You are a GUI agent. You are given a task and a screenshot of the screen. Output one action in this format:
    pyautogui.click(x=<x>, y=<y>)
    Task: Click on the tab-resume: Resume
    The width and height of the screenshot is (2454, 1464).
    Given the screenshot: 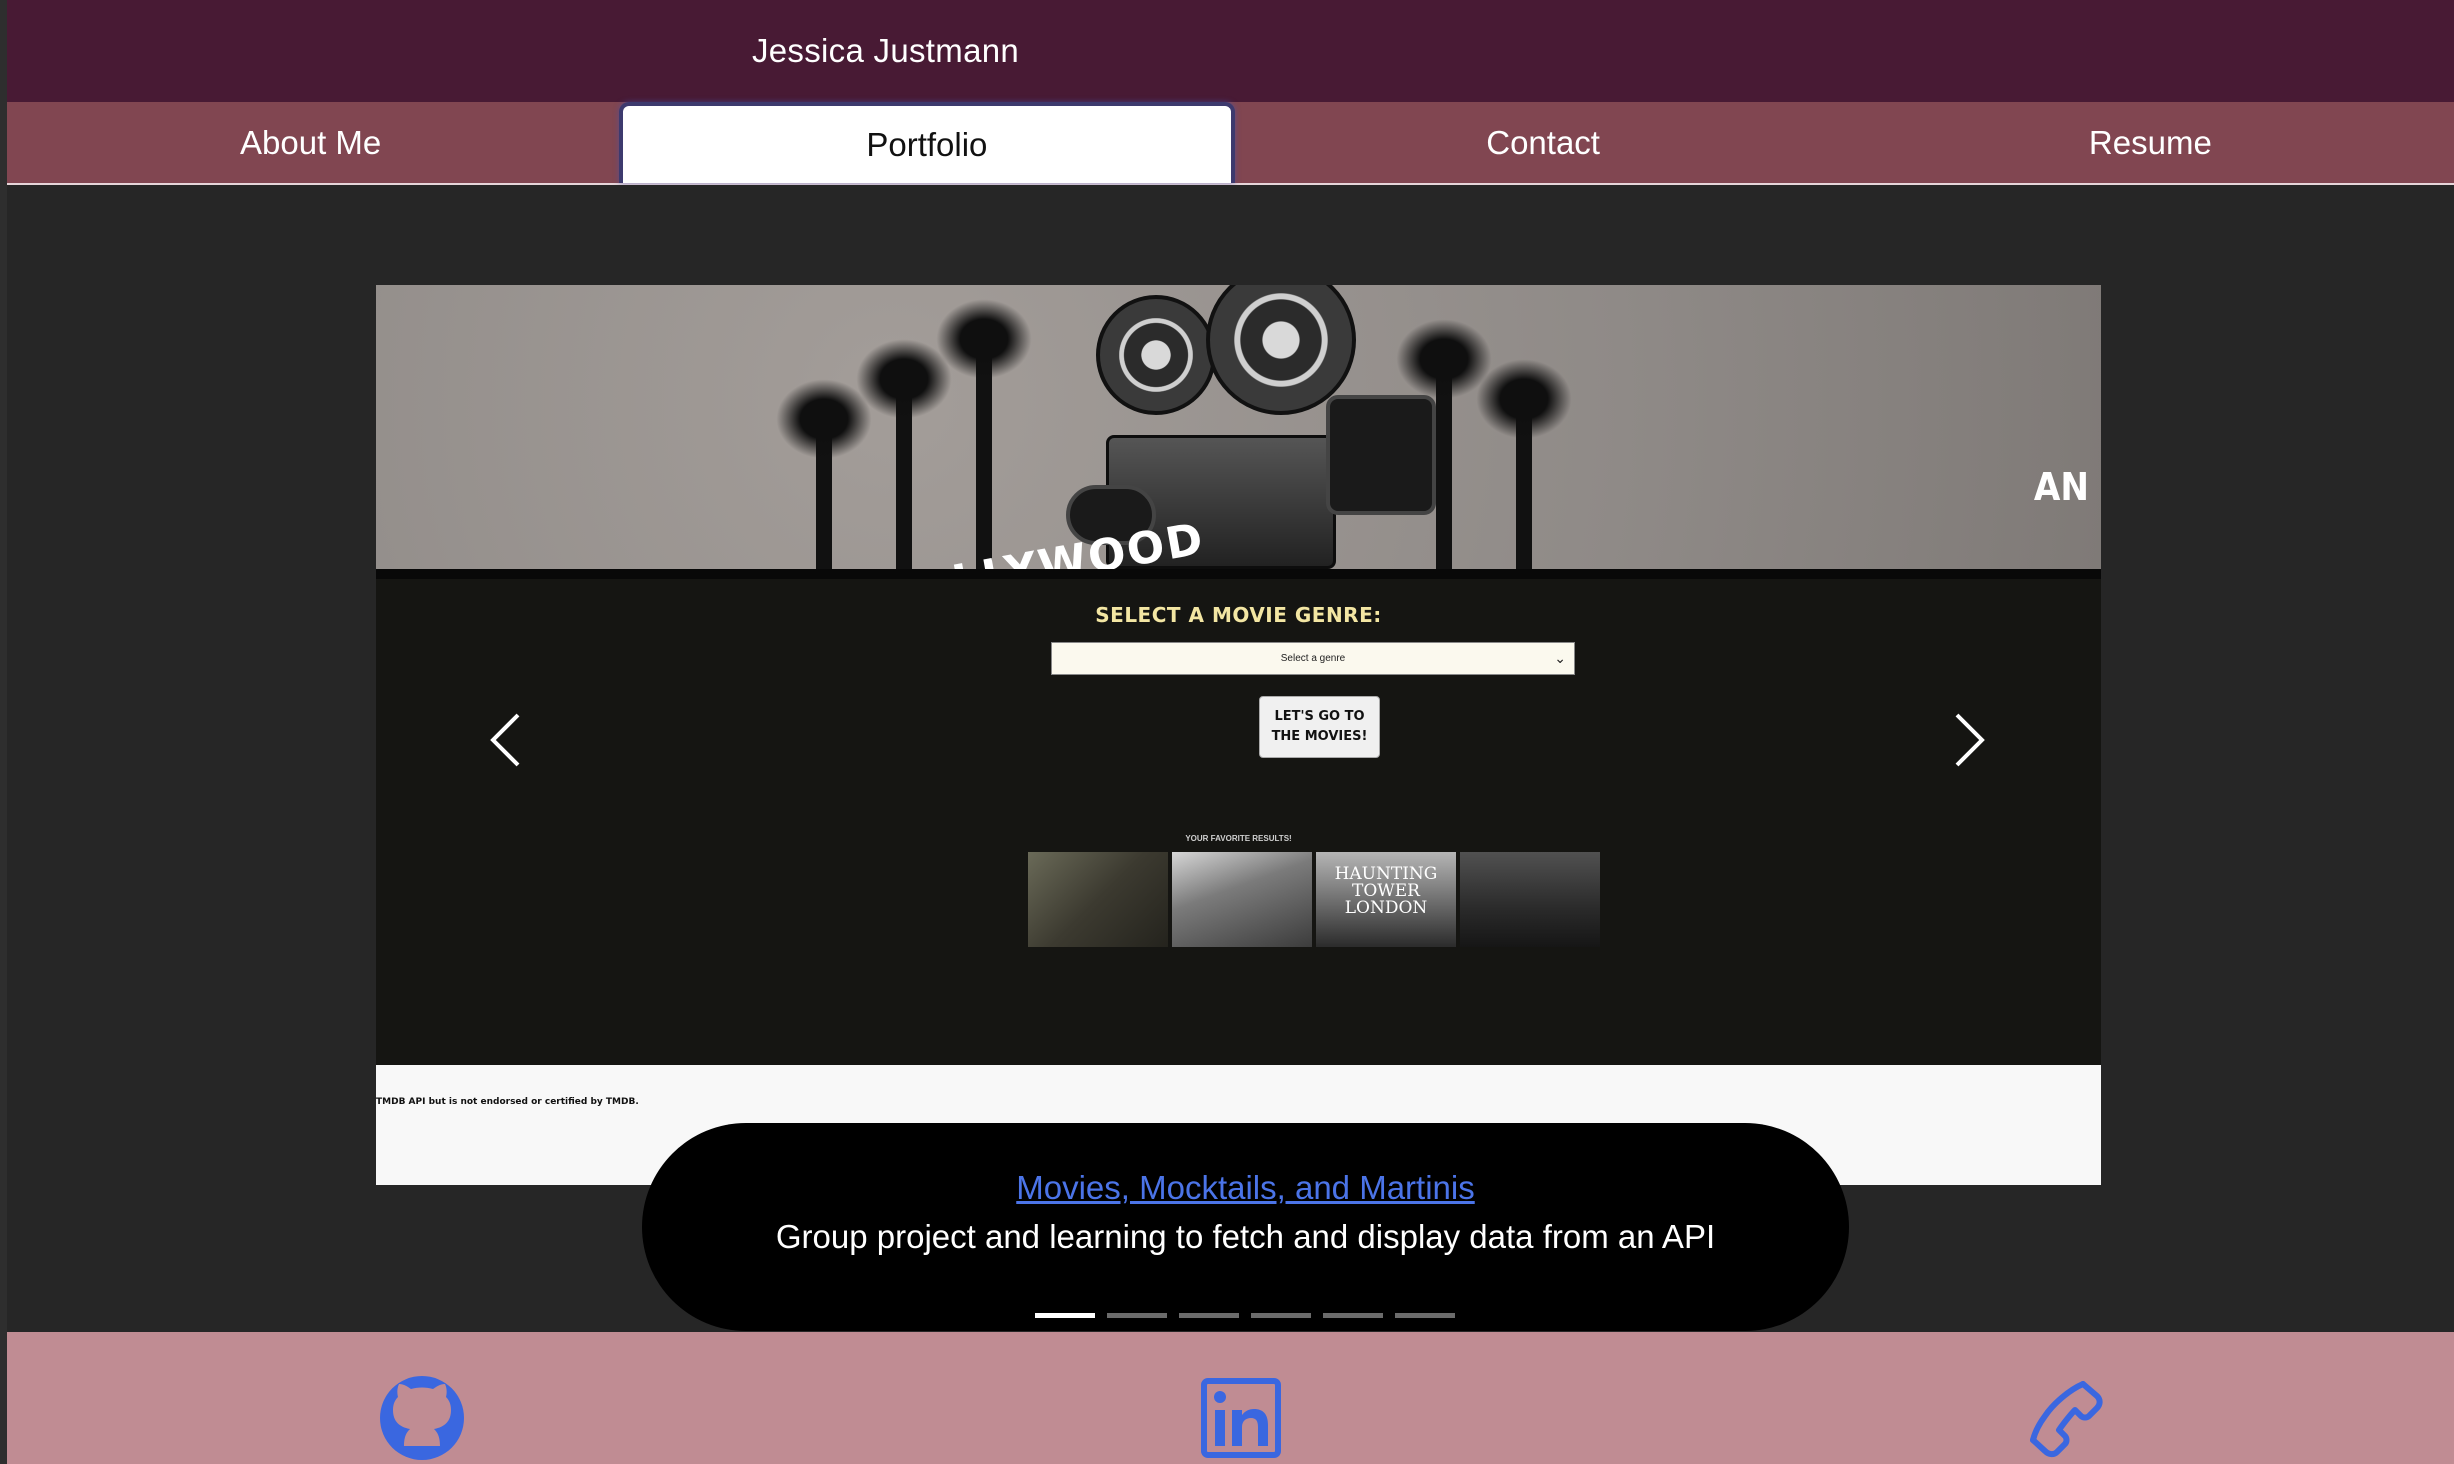 What is the action you would take?
    pyautogui.click(x=2150, y=142)
    